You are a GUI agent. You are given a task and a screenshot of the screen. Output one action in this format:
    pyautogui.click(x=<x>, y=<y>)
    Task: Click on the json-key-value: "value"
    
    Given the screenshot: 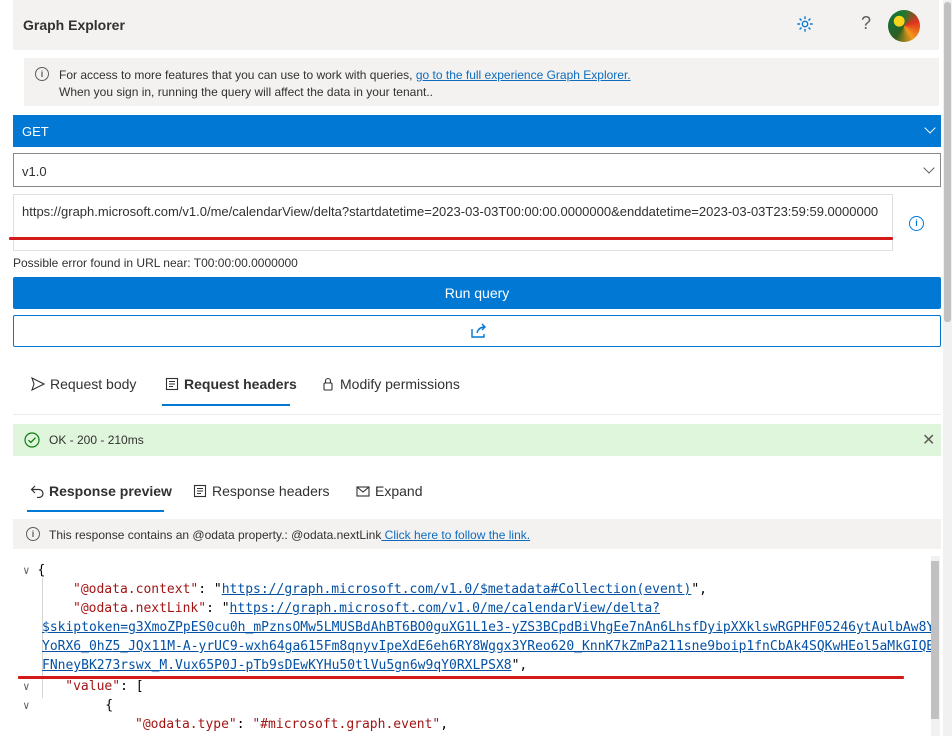 What is the action you would take?
    pyautogui.click(x=93, y=686)
    